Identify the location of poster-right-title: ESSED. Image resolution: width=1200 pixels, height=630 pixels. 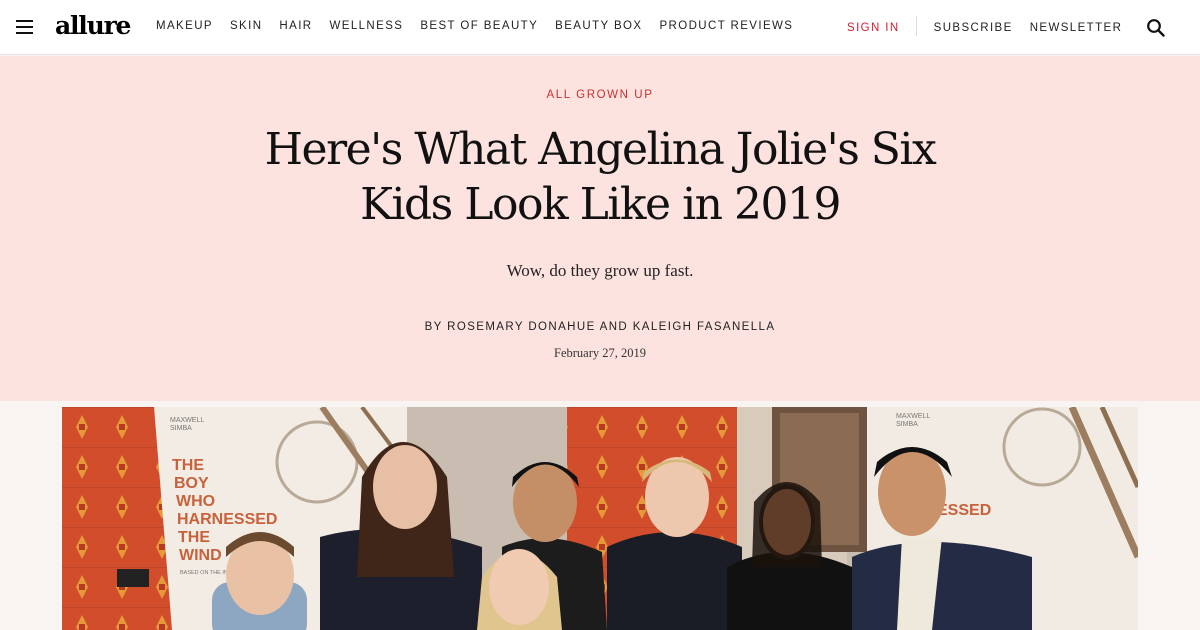
(964, 510).